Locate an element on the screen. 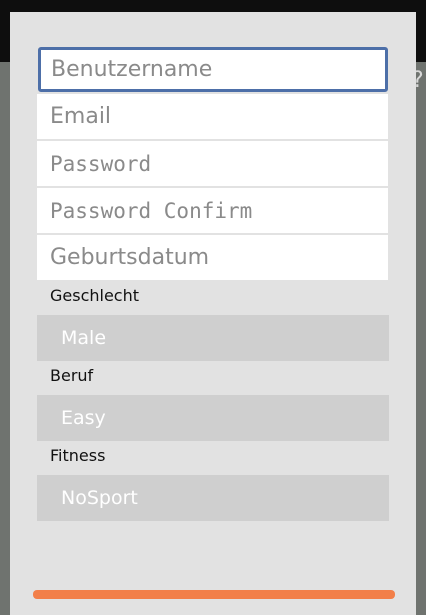 The image size is (426, 615). password-placeholder: Password is located at coordinates (101, 163).